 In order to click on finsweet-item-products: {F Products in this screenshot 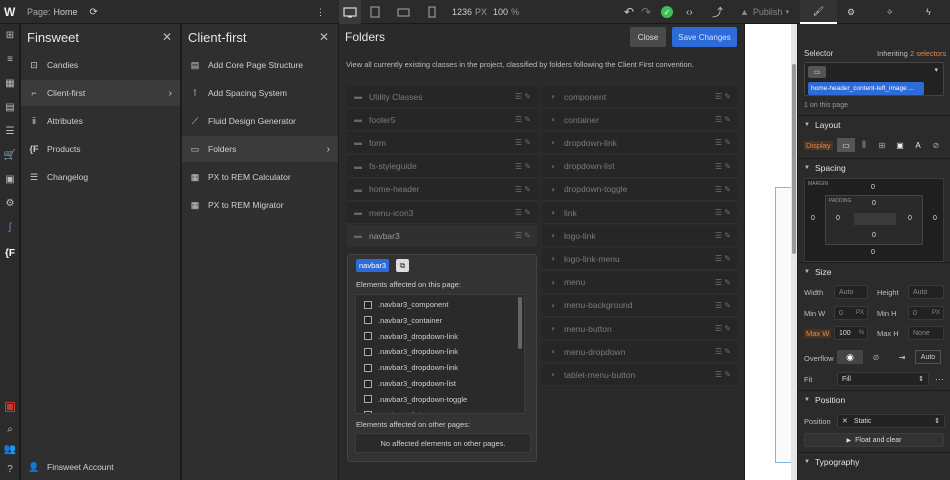, I will do `click(100, 149)`.